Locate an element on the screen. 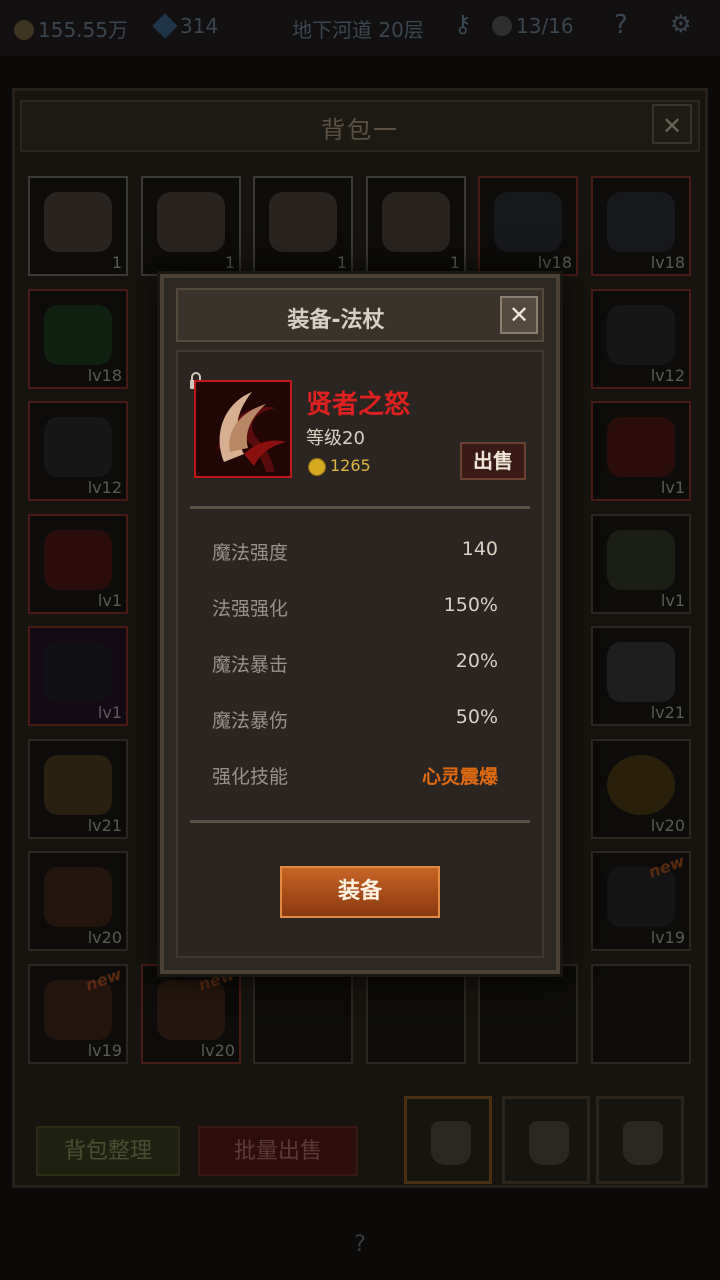 The height and width of the screenshot is (1280, 720). equip-button: 装备 is located at coordinates (360, 892).